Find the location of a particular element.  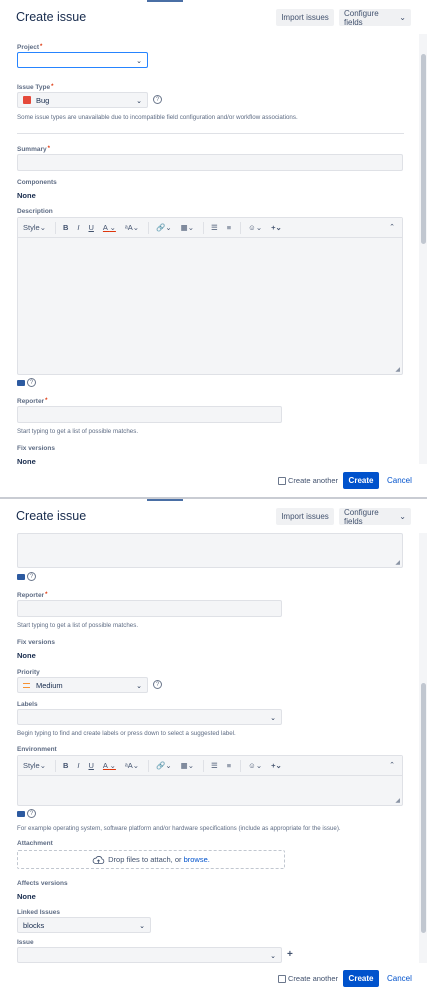

attachment-label: Attachment is located at coordinates (35, 843).